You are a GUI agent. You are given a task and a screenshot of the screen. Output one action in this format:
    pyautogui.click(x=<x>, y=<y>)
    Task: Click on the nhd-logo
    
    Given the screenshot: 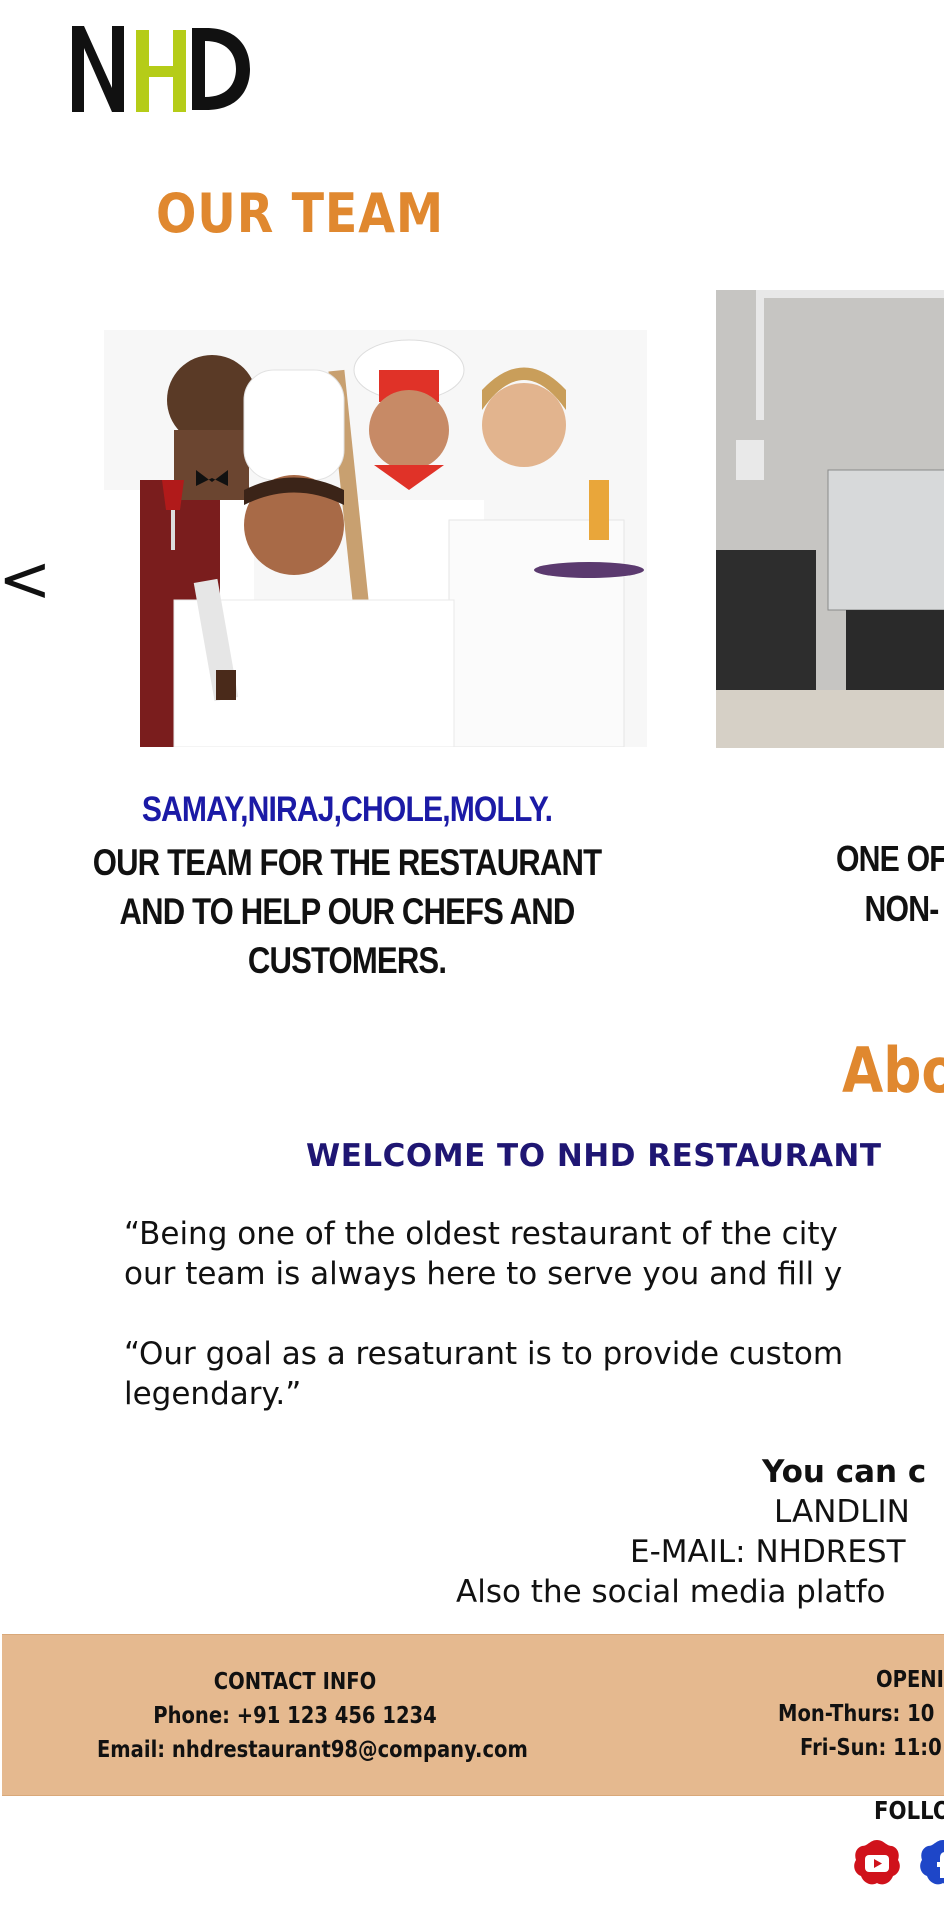 What is the action you would take?
    pyautogui.click(x=161, y=69)
    